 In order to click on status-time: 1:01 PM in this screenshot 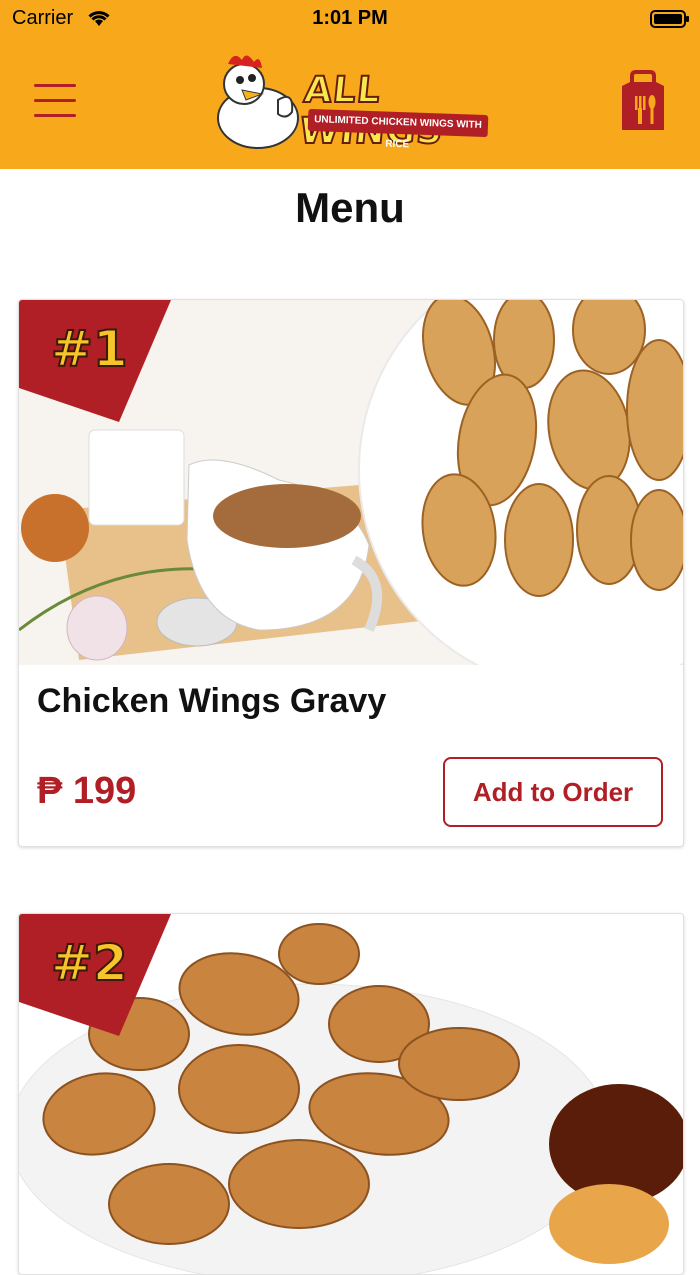, I will do `click(350, 18)`.